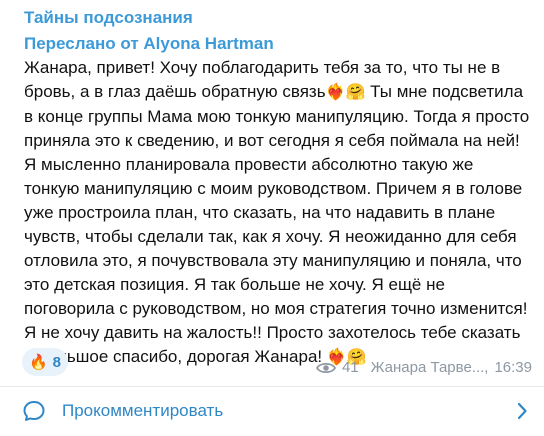 This screenshot has height=436, width=544. What do you see at coordinates (513, 367) in the screenshot?
I see `message-time: 16:39` at bounding box center [513, 367].